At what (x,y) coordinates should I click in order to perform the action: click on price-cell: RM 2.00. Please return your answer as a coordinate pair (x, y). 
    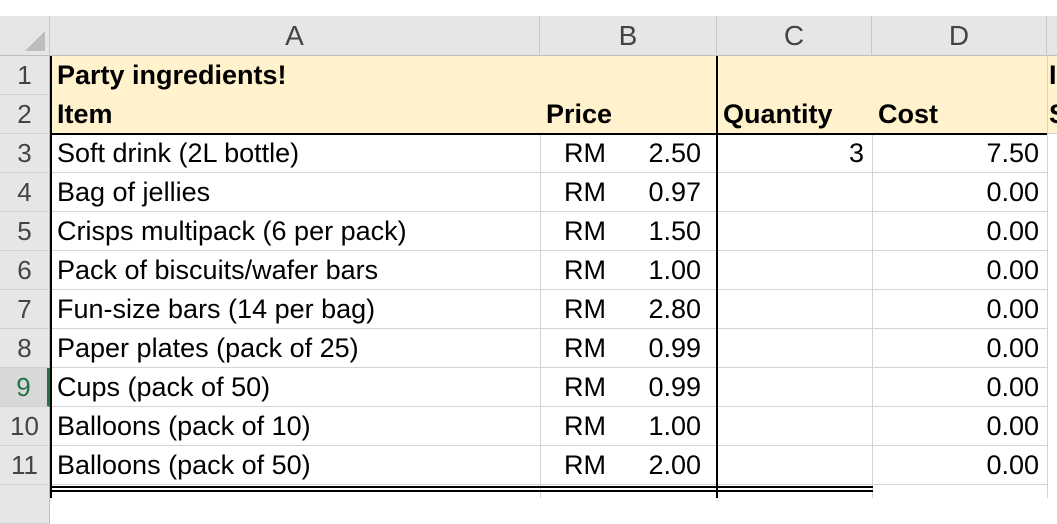
    Looking at the image, I should click on (628, 465).